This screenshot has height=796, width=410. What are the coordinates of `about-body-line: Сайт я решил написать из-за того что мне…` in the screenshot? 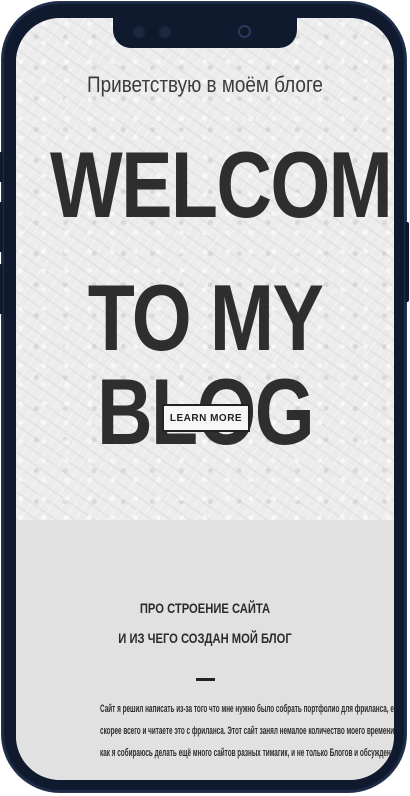 It's located at (247, 709).